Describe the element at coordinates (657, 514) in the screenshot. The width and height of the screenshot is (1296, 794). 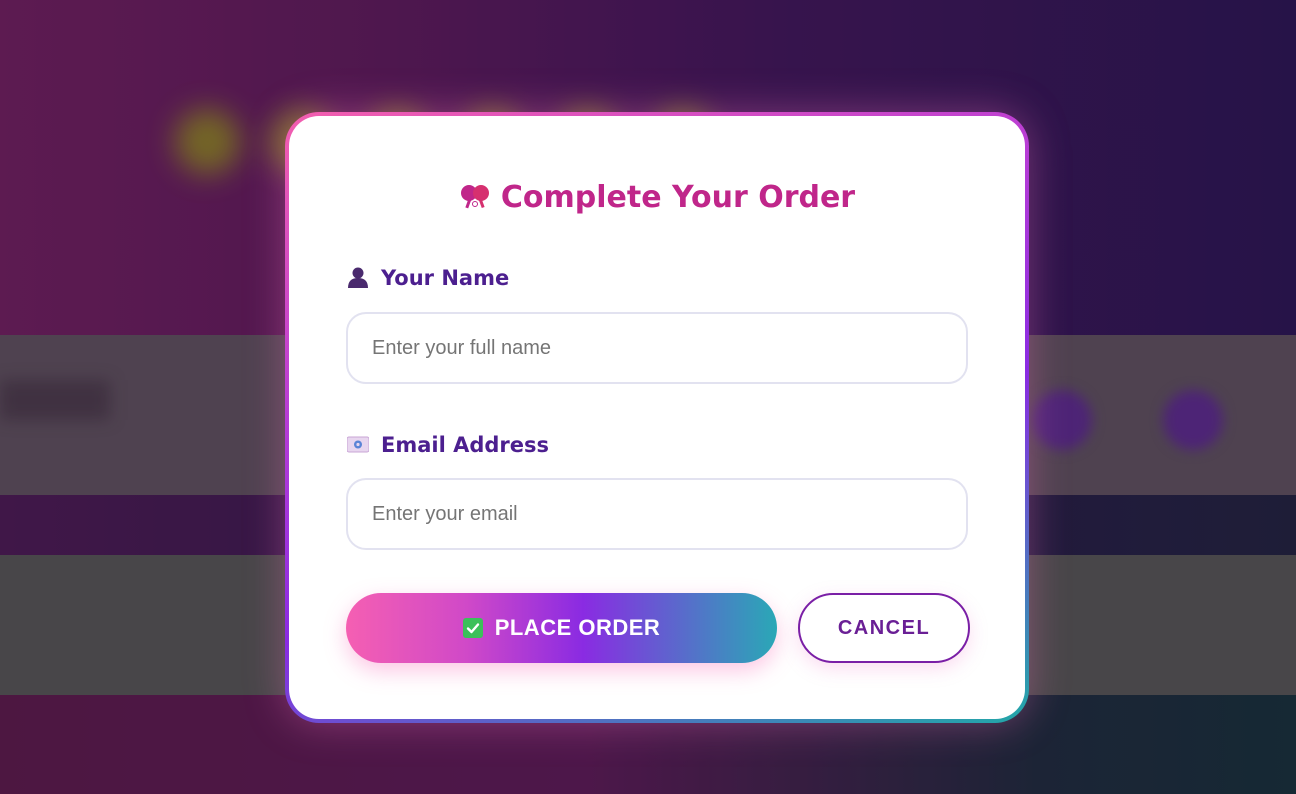
I see `email-input` at that location.